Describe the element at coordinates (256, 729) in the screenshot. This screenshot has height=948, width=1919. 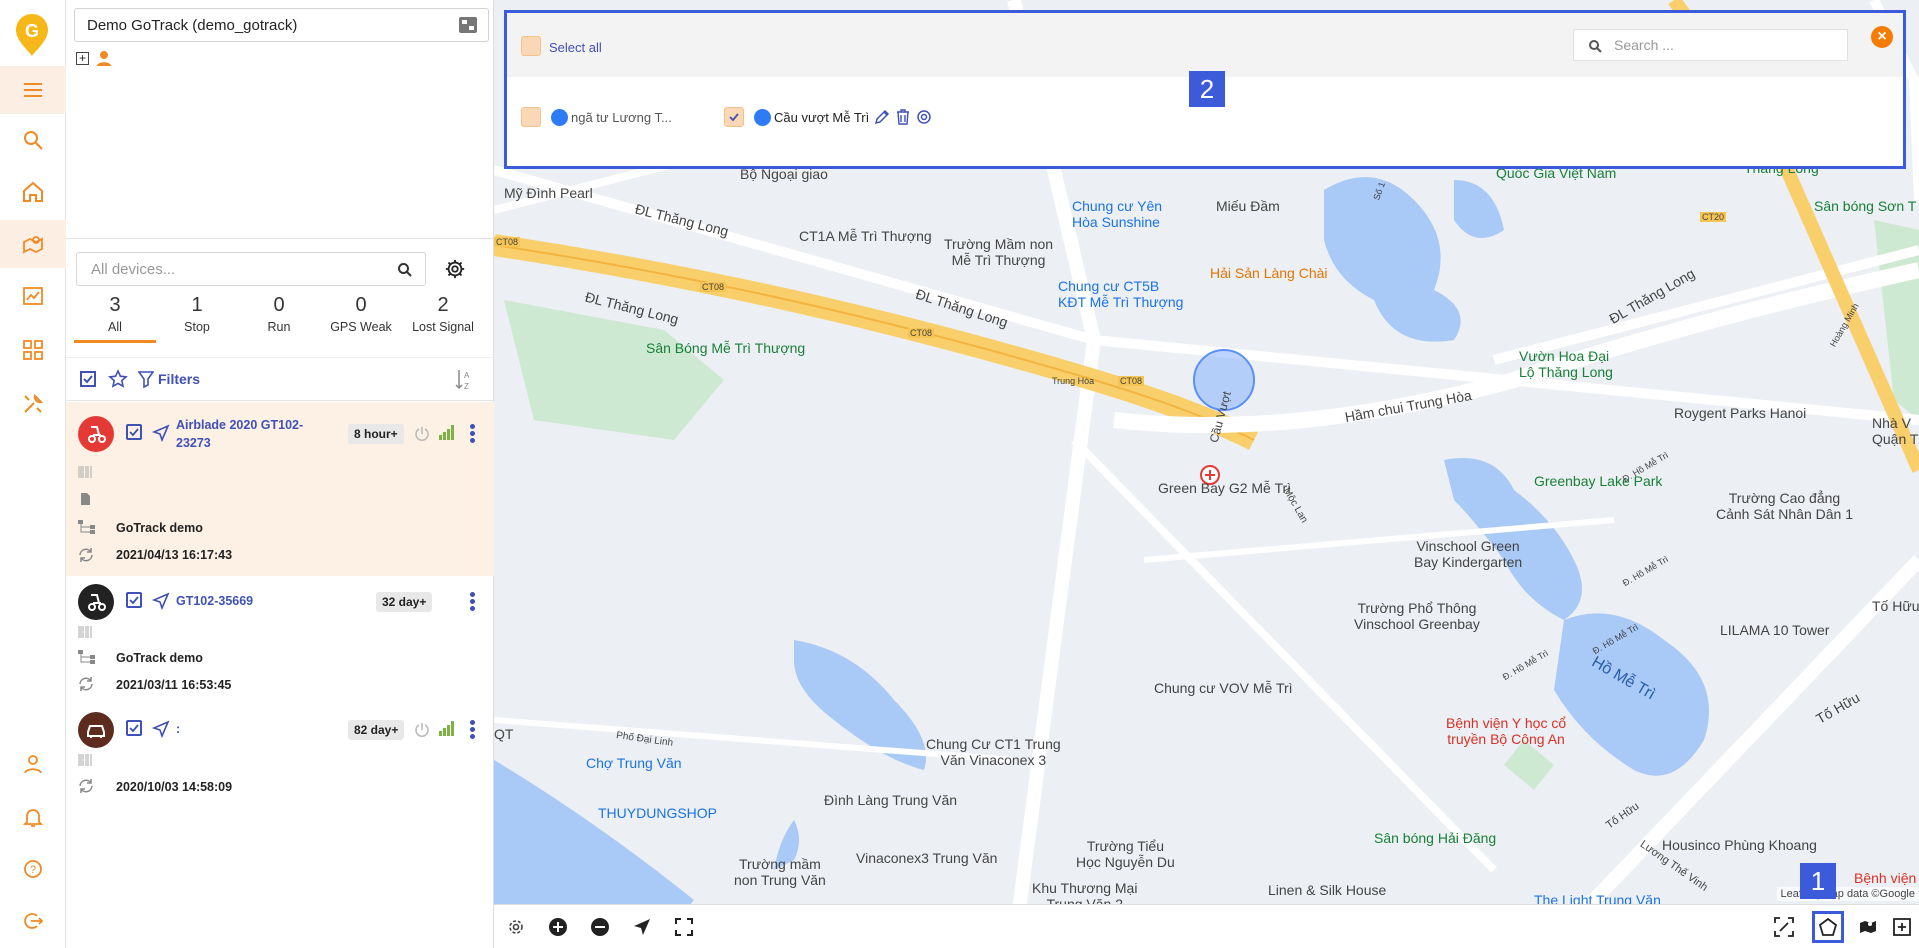
I see `device-name: :` at that location.